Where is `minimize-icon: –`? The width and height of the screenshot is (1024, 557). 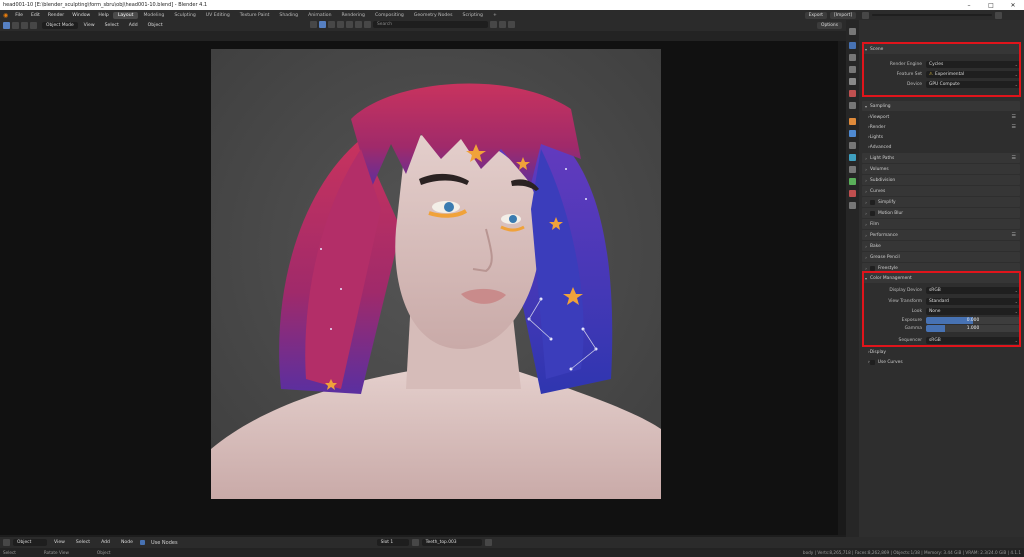 minimize-icon: – is located at coordinates (969, 5).